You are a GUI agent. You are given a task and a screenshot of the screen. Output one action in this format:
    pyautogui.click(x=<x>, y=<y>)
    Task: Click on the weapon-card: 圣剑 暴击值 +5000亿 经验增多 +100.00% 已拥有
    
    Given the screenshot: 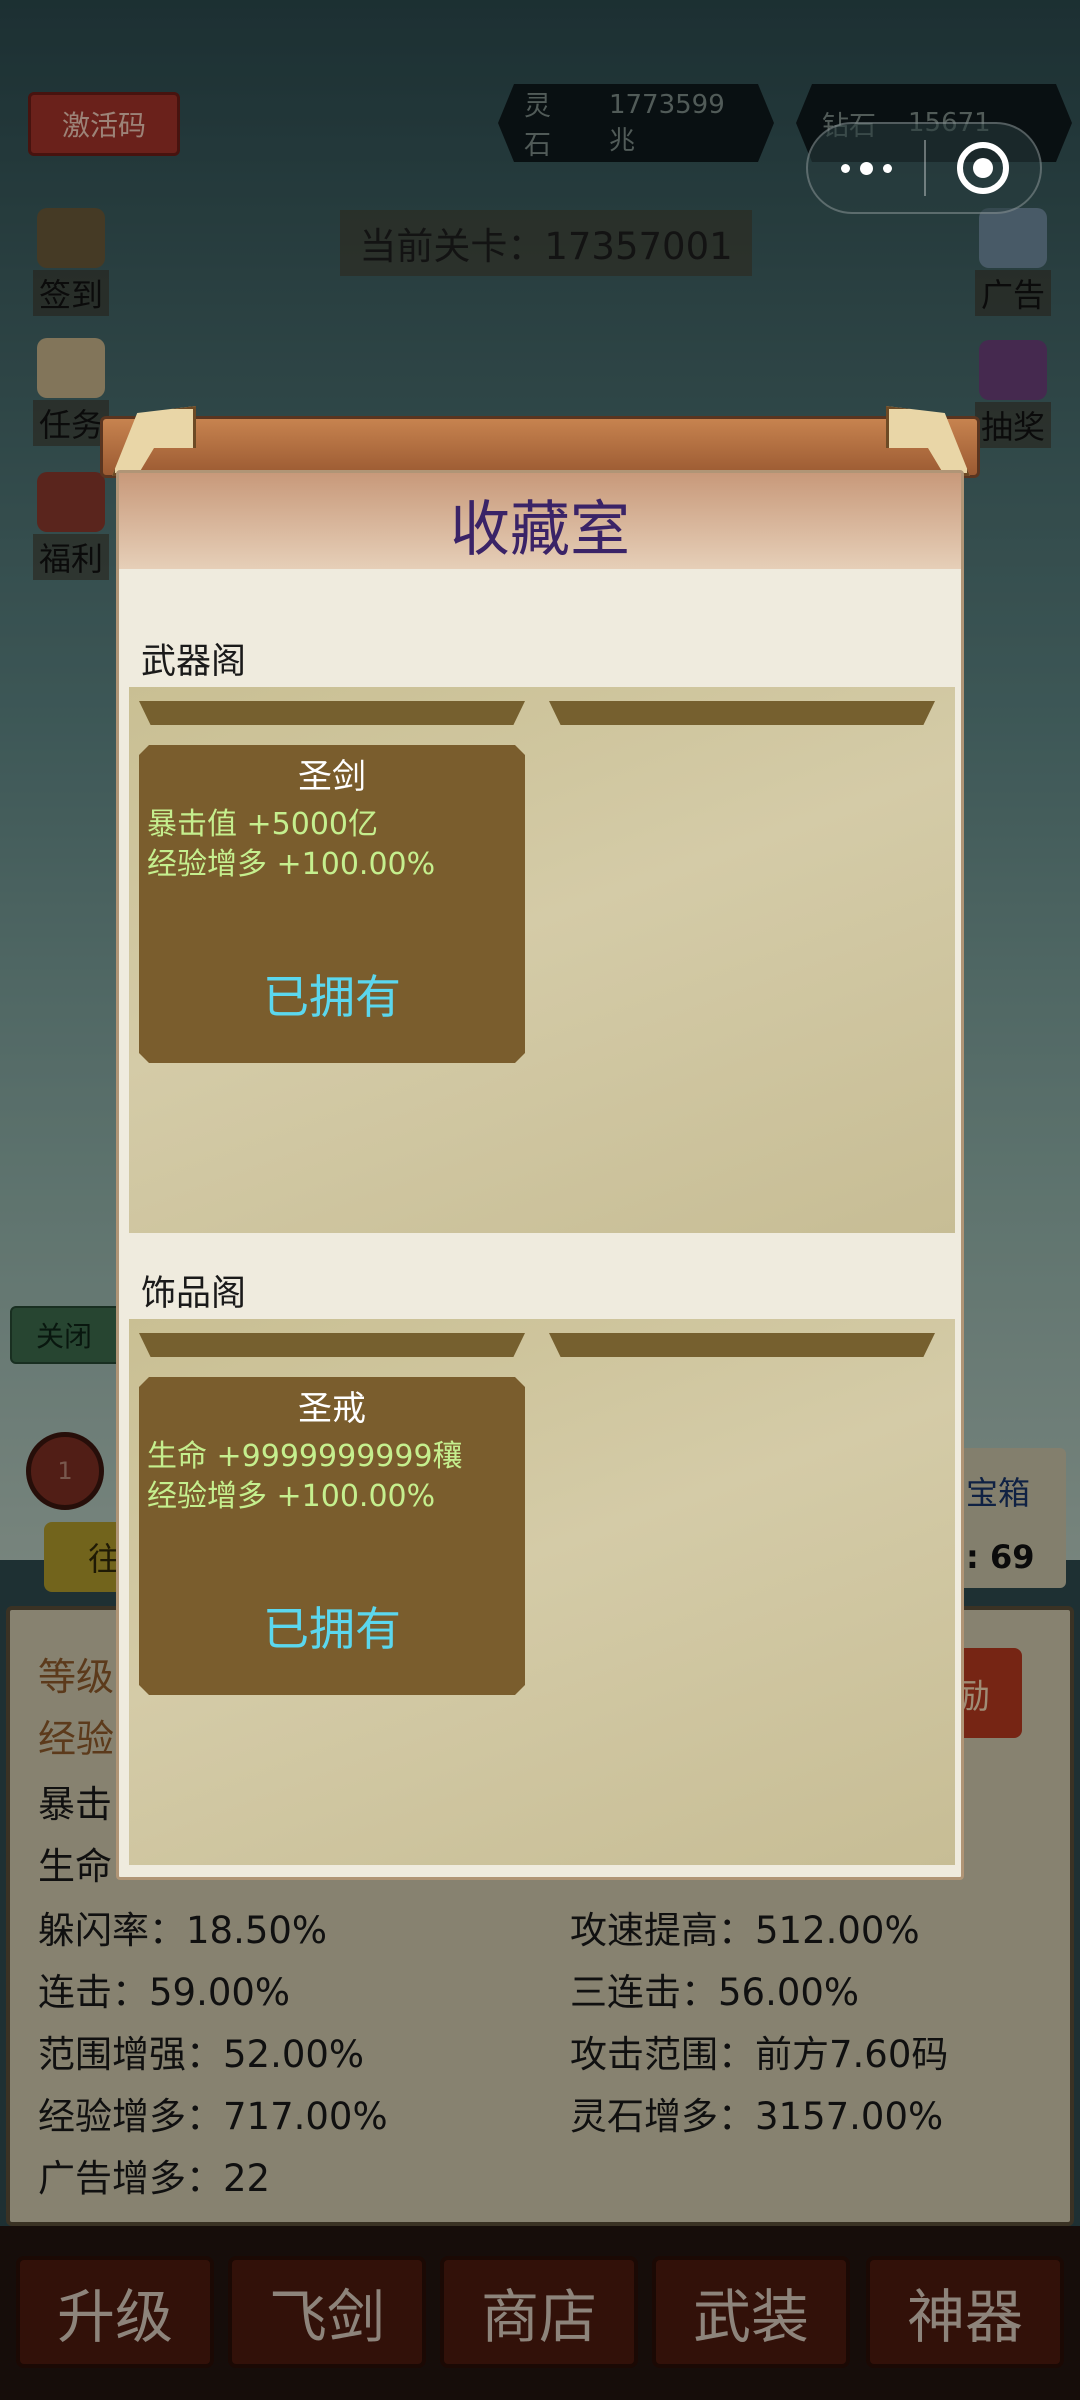 What is the action you would take?
    pyautogui.click(x=332, y=904)
    